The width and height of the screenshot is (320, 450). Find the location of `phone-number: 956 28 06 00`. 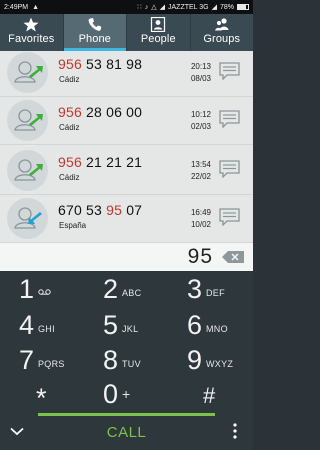

phone-number: 956 28 06 00 is located at coordinates (100, 112).